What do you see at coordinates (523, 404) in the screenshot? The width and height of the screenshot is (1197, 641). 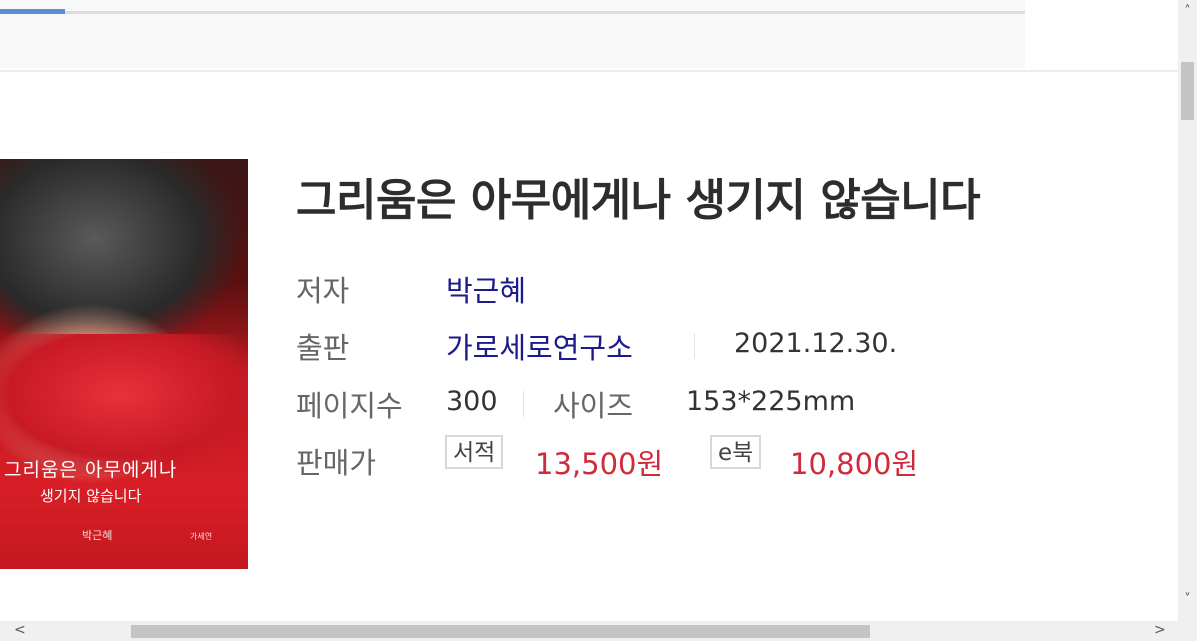 I see `pages-size-separator` at bounding box center [523, 404].